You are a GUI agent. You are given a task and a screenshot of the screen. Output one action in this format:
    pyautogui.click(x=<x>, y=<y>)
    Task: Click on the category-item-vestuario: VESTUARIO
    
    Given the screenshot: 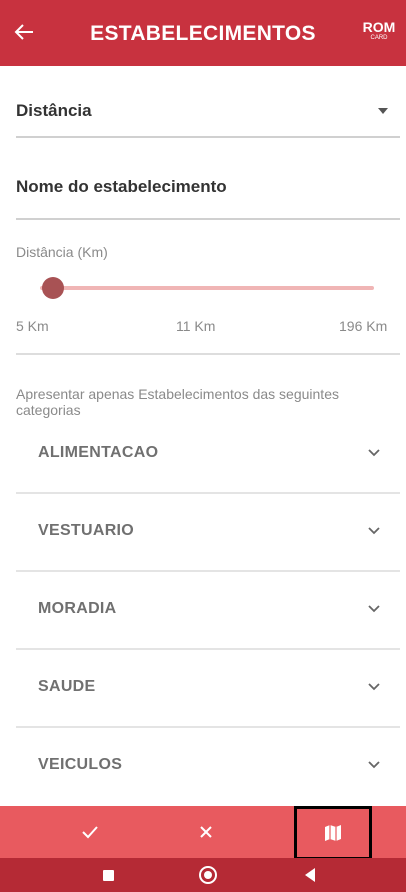 What is the action you would take?
    pyautogui.click(x=208, y=533)
    